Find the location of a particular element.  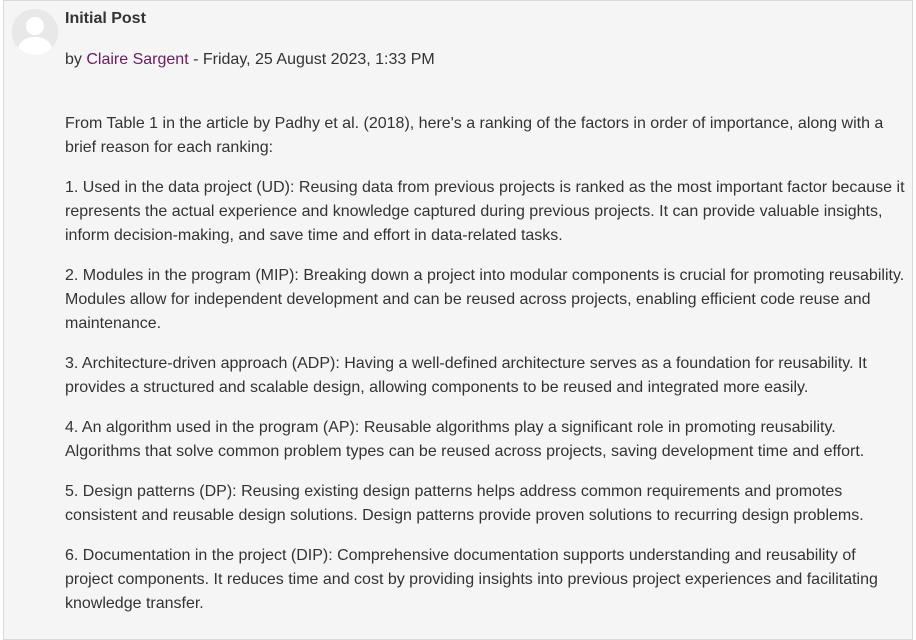

author-link: Claire Sargent is located at coordinates (137, 59).